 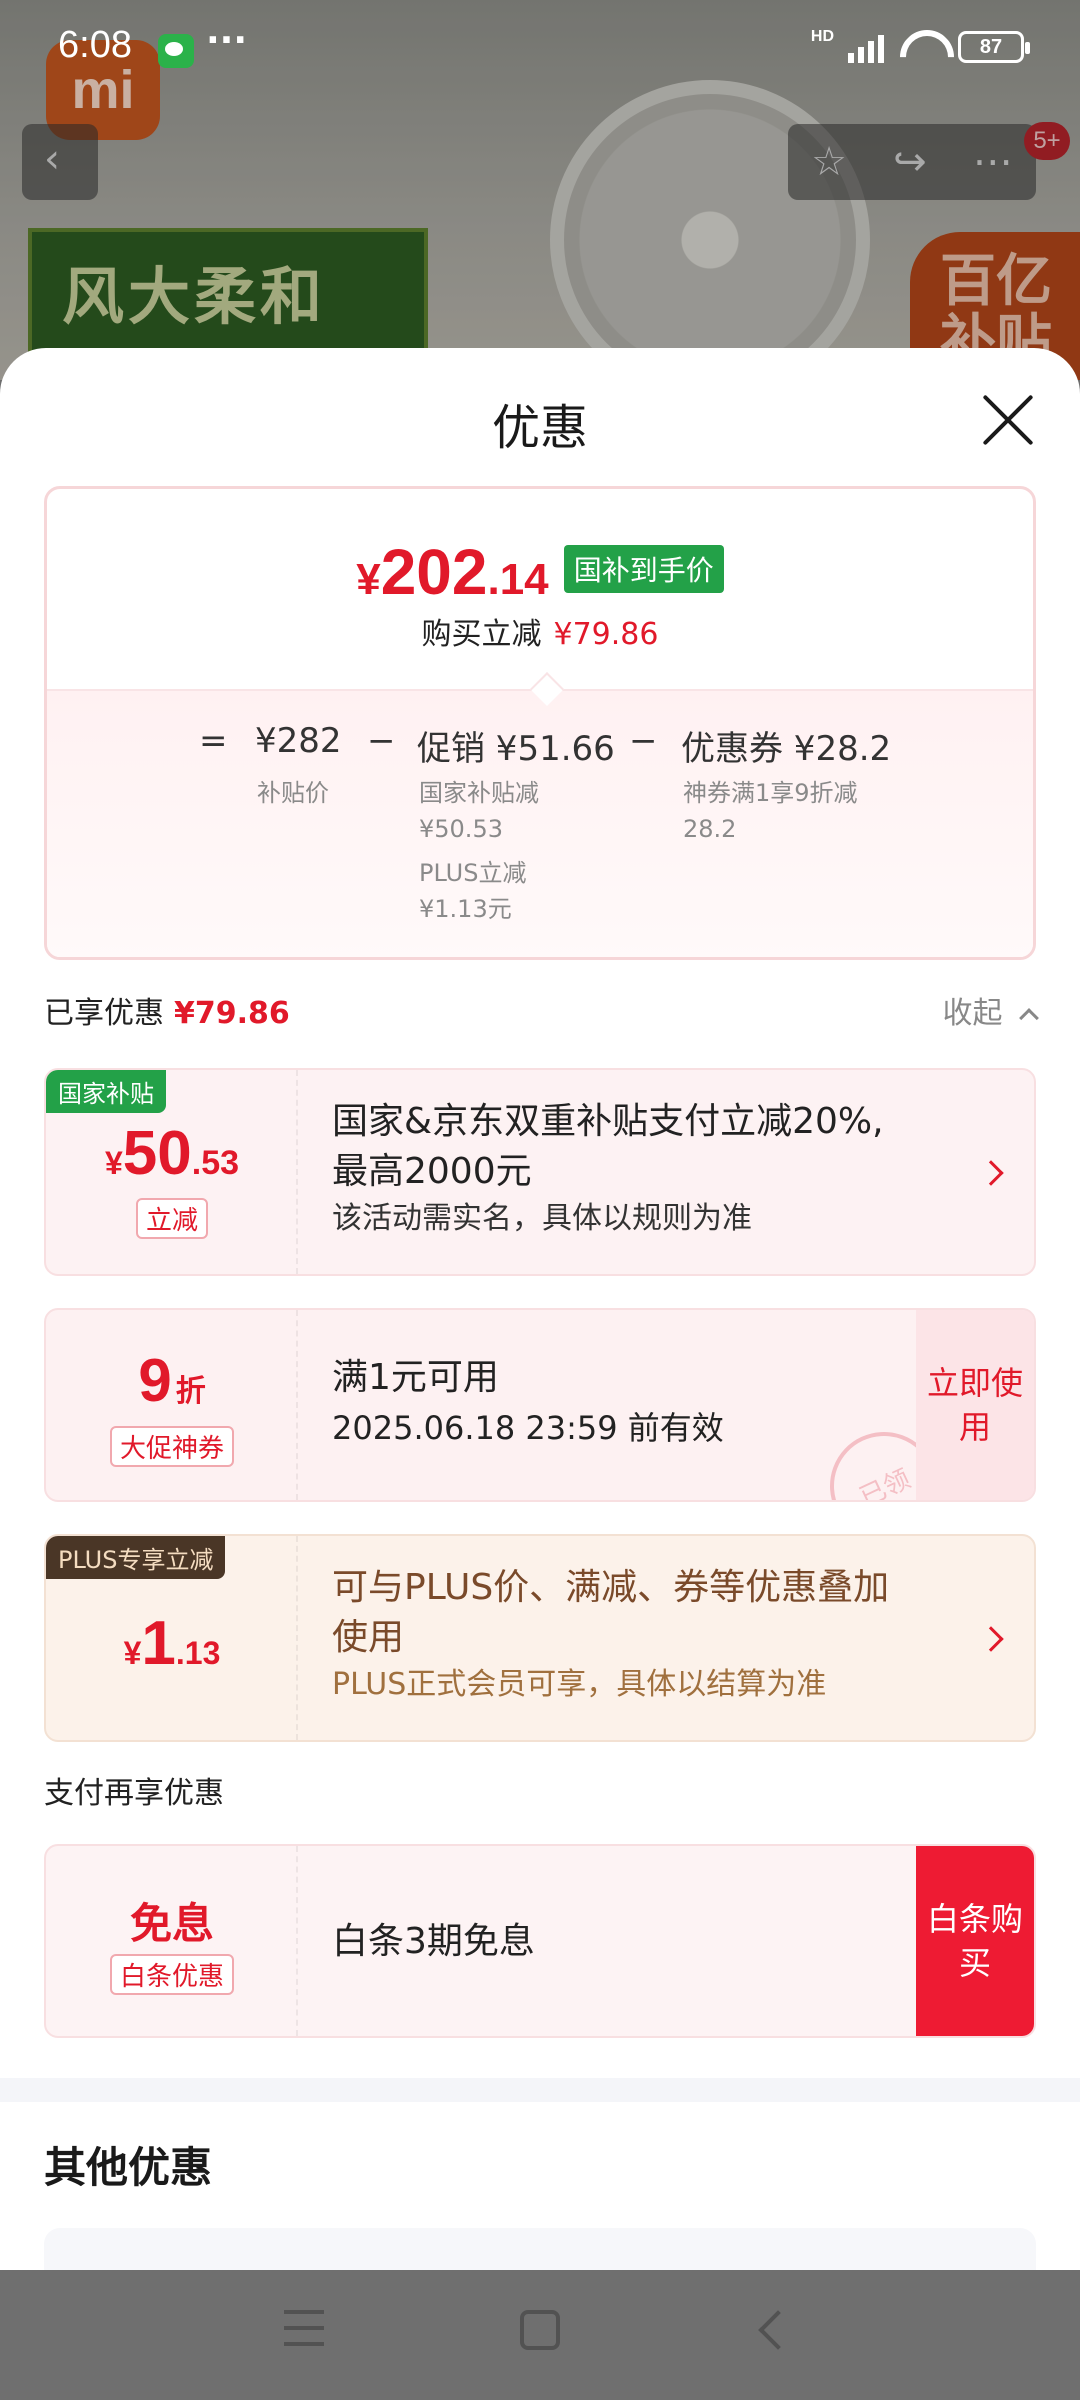 What do you see at coordinates (155, 1380) in the screenshot?
I see `coupon-discount-number: 9` at bounding box center [155, 1380].